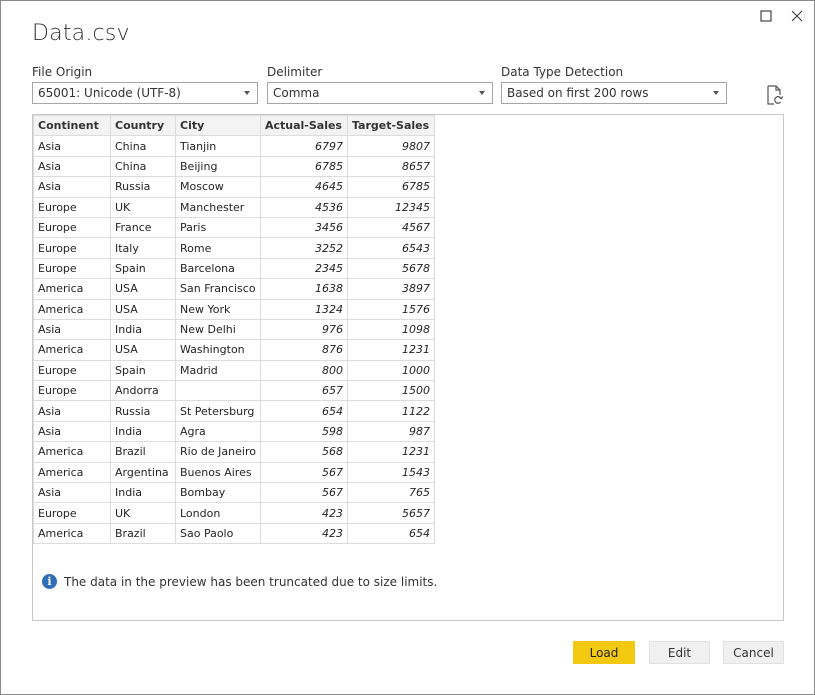 The height and width of the screenshot is (695, 815). I want to click on country-cell: France, so click(143, 227).